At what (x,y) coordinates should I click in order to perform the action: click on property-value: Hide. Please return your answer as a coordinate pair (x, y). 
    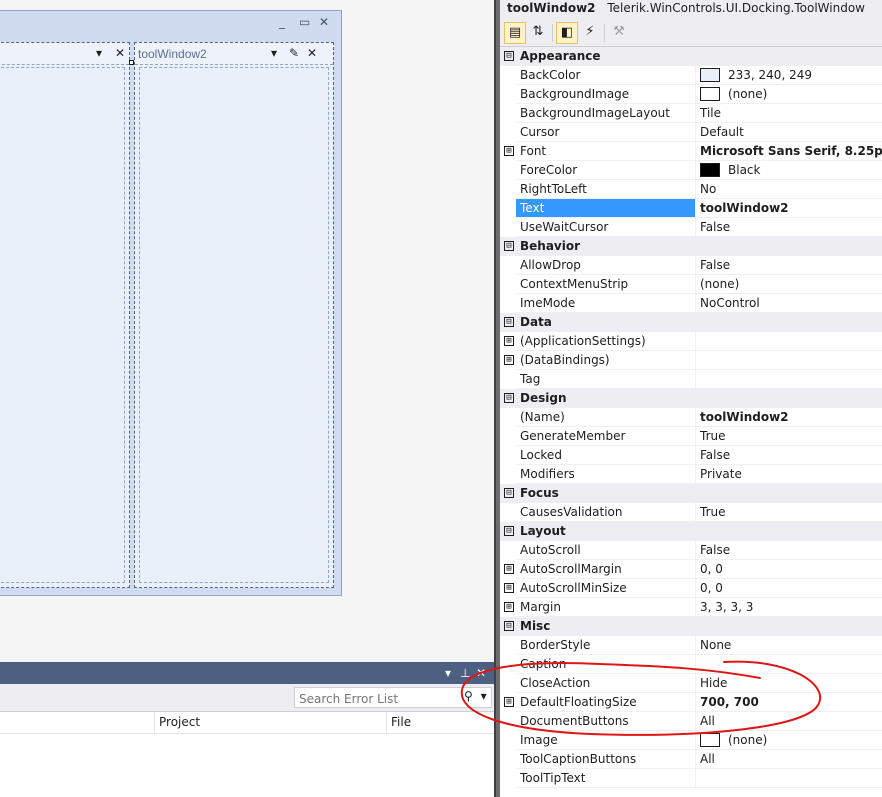
    Looking at the image, I should click on (788, 683).